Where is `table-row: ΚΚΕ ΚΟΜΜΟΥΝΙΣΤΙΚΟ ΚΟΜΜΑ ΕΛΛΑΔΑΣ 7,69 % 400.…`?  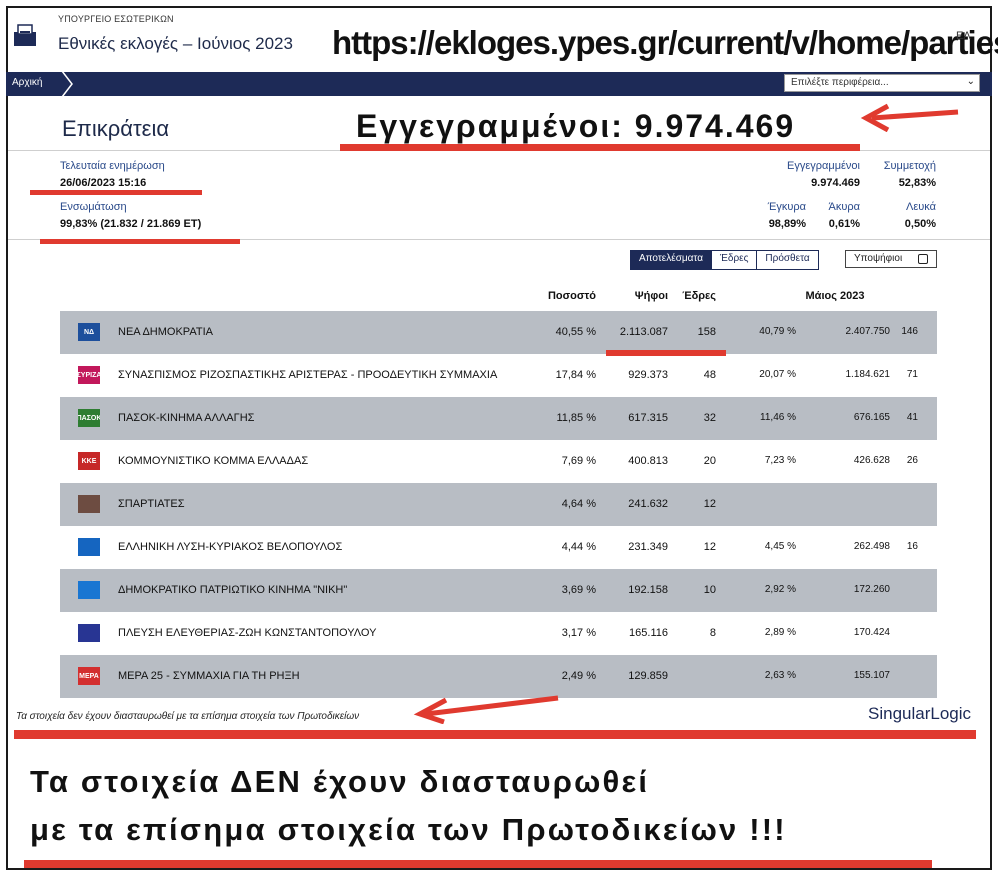
table-row: ΚΚΕ ΚΟΜΜΟΥΝΙΣΤΙΚΟ ΚΟΜΜΑ ΕΛΛΑΔΑΣ 7,69 % 400.… is located at coordinates (498, 461).